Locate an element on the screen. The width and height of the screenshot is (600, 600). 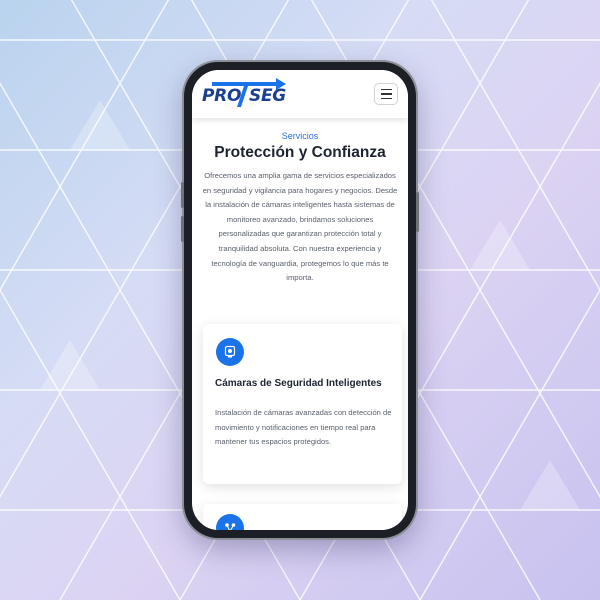
volume-down-button is located at coordinates (182, 229).